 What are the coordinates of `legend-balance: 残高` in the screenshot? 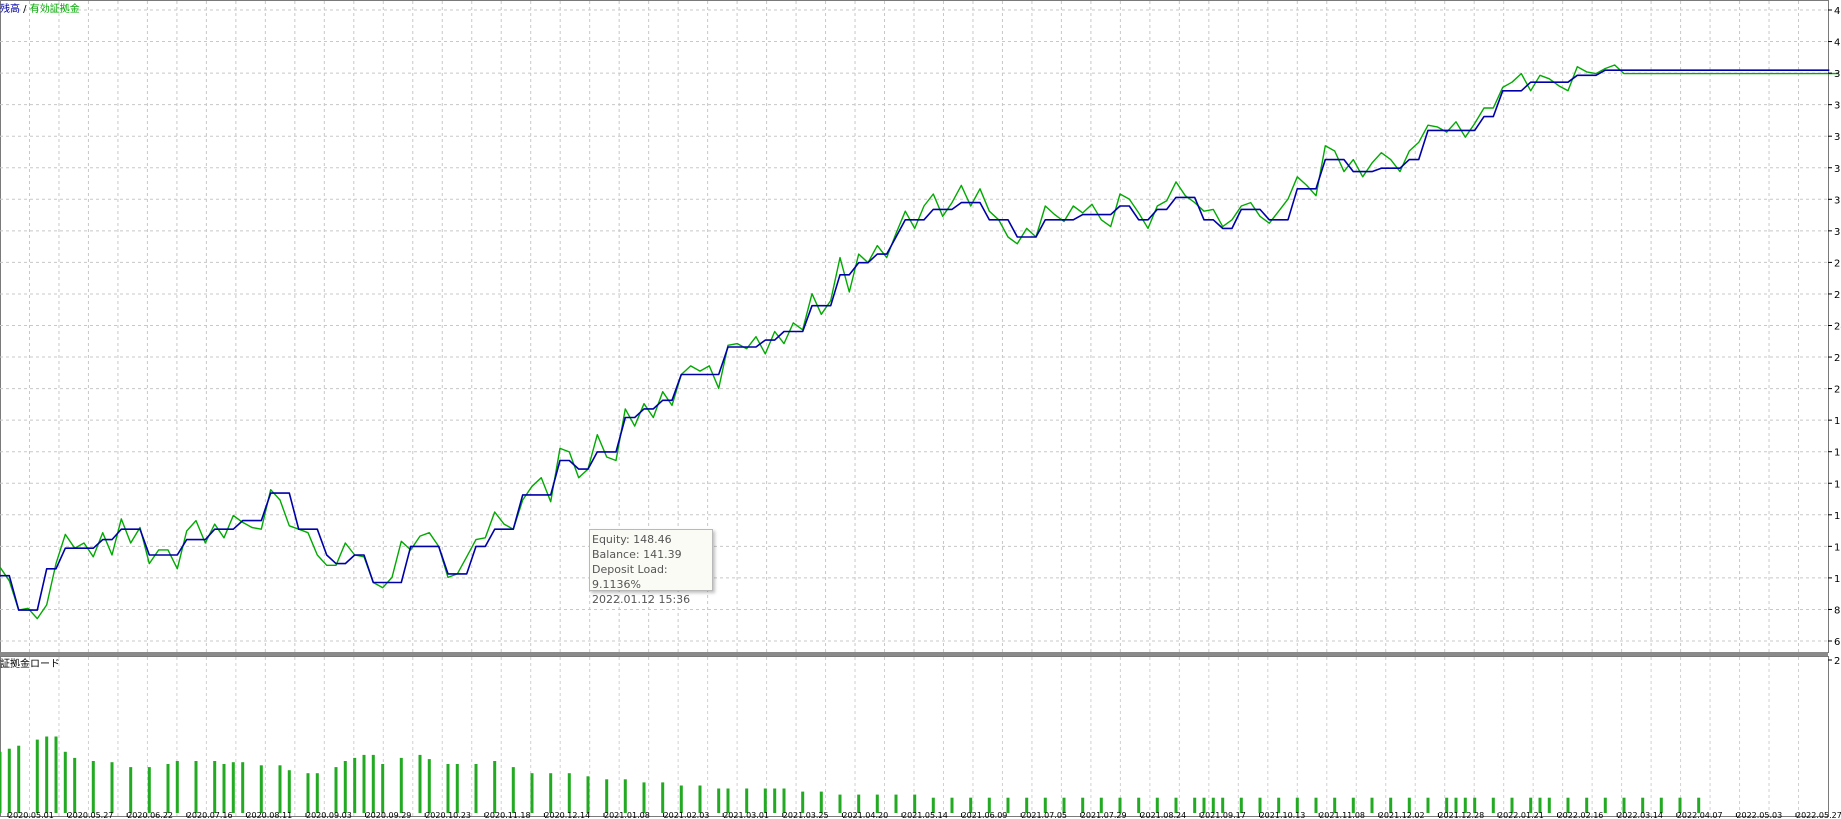 It's located at (10, 8).